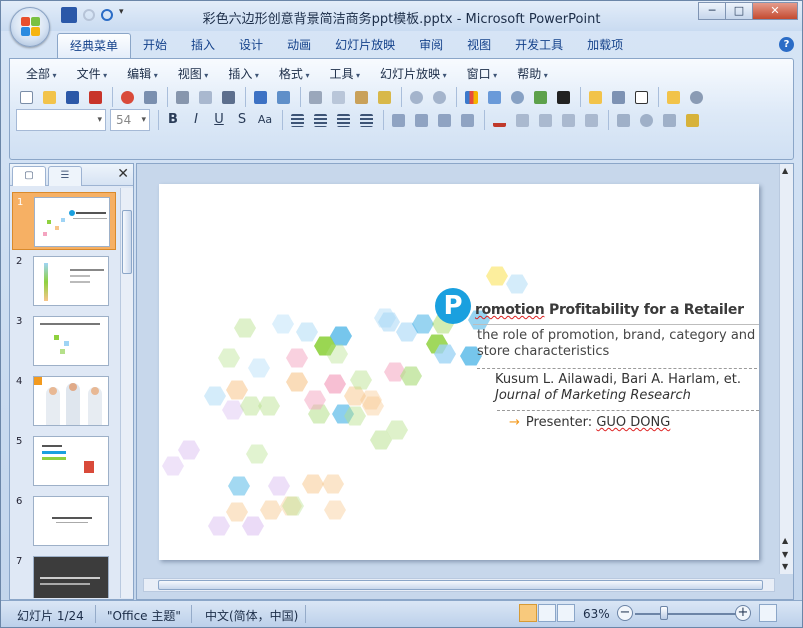  Describe the element at coordinates (361, 97) in the screenshot. I see `paste-icon` at that location.